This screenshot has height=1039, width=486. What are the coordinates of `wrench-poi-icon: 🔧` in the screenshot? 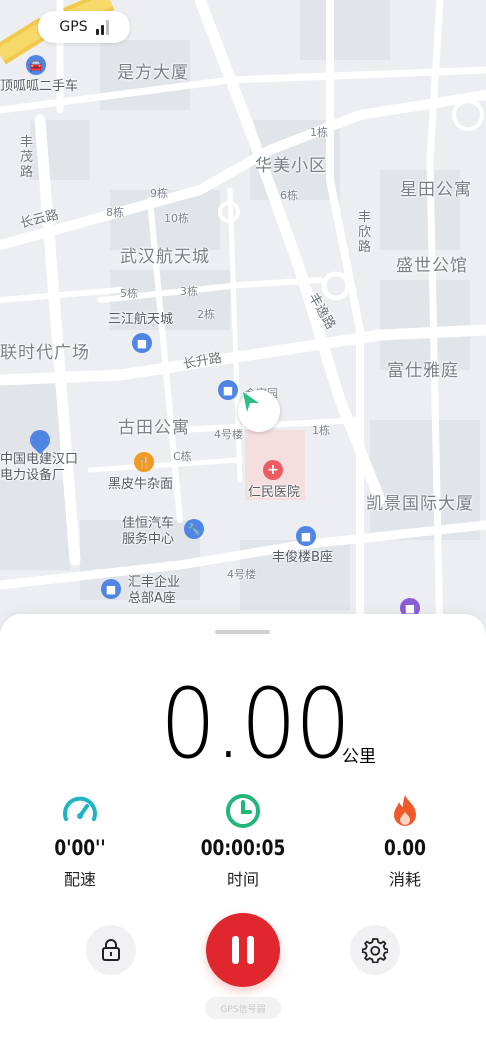 It's located at (194, 529).